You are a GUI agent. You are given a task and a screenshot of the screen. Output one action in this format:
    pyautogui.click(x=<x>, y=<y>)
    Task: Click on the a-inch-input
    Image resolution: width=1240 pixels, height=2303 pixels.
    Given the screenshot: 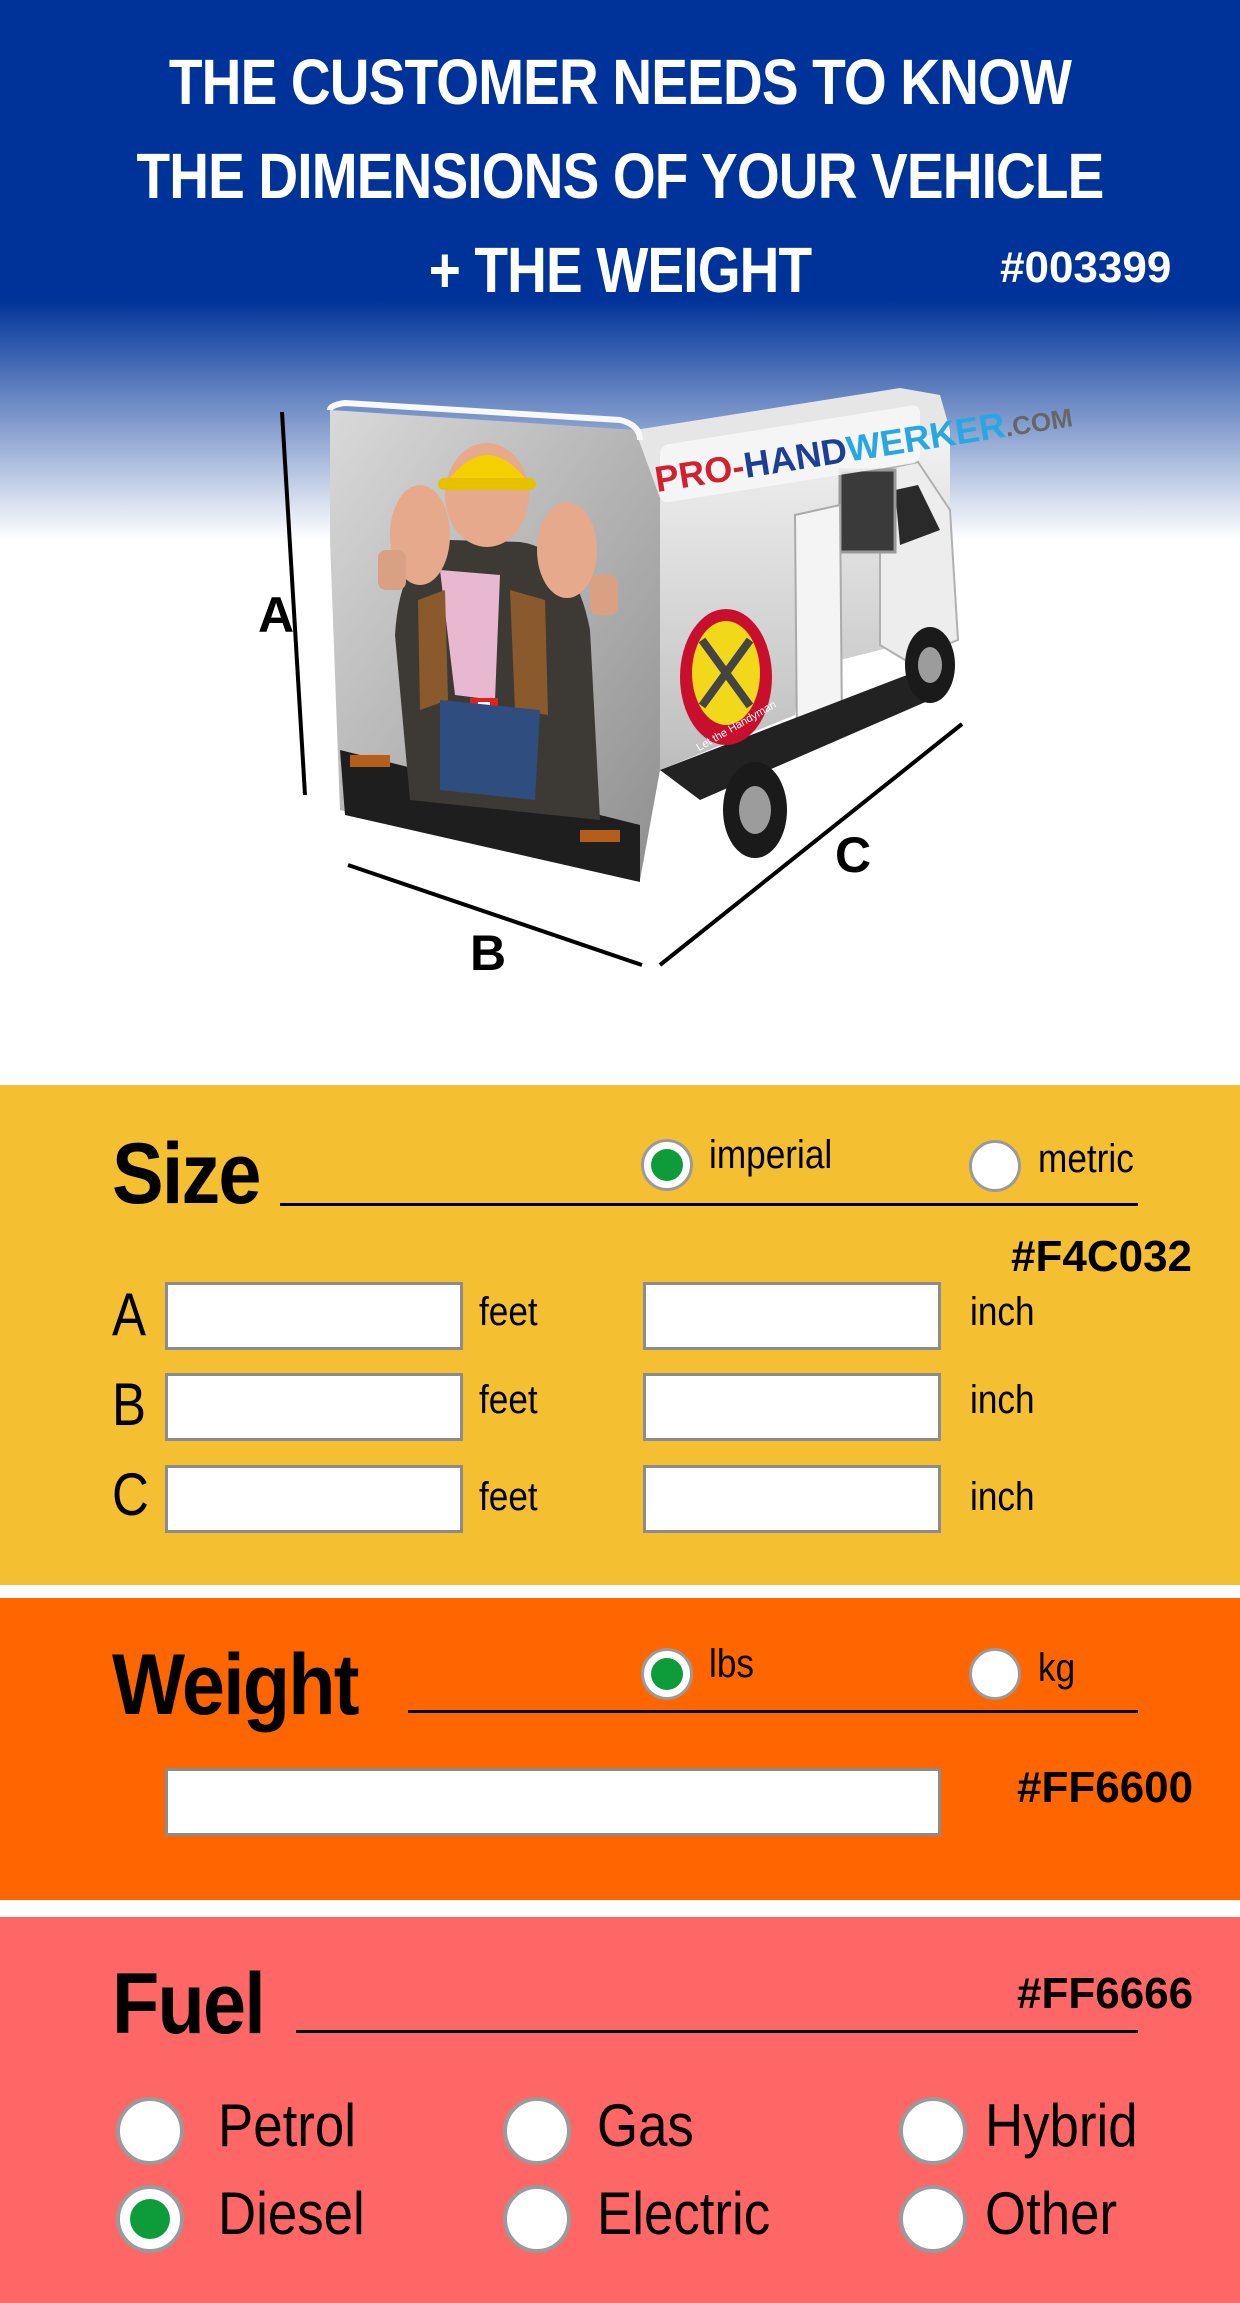 What is the action you would take?
    pyautogui.click(x=792, y=1316)
    